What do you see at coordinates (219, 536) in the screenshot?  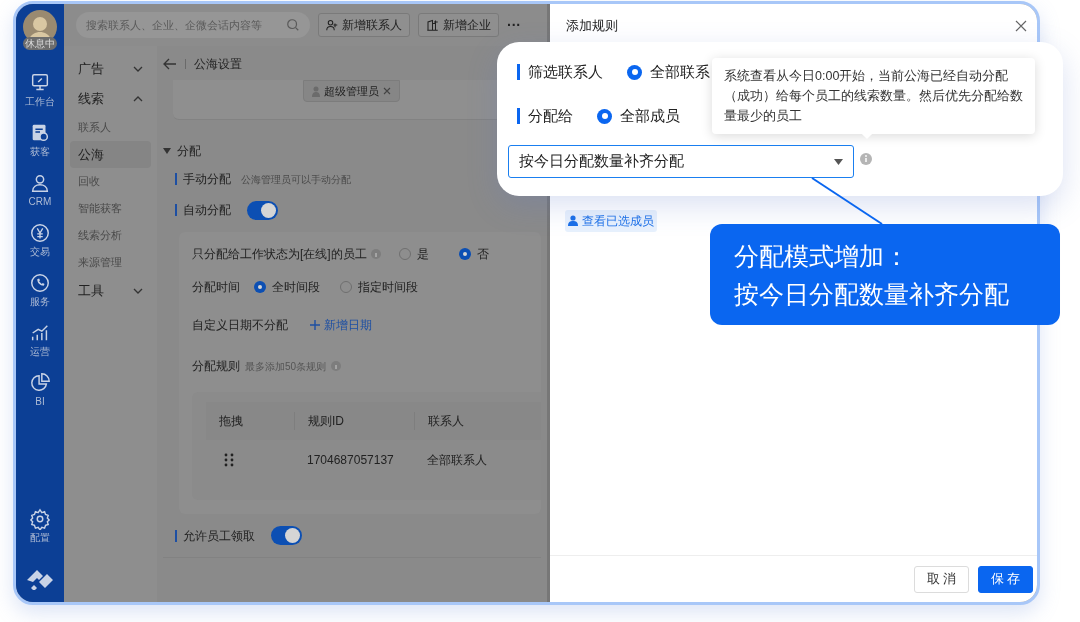 I see `field-label: 允许员工领取` at bounding box center [219, 536].